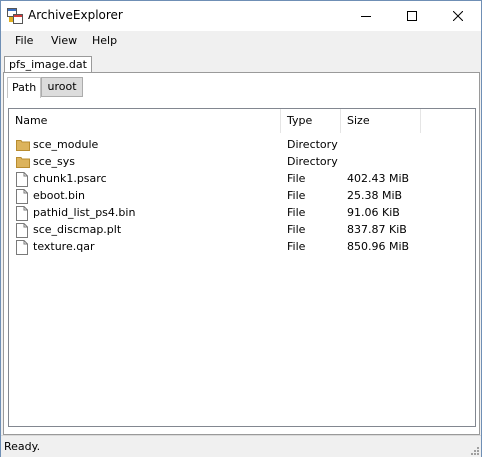  What do you see at coordinates (104, 40) in the screenshot?
I see `menu-help: Help` at bounding box center [104, 40].